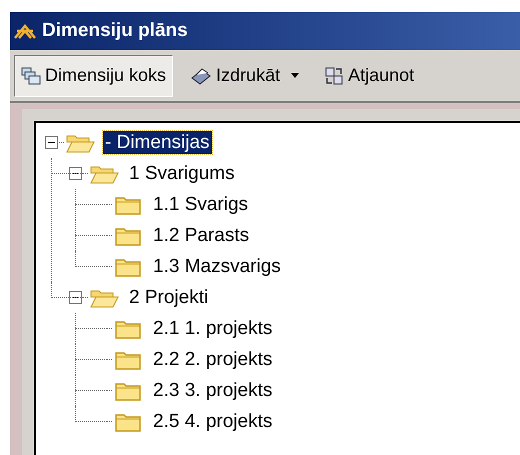 The height and width of the screenshot is (455, 520). What do you see at coordinates (217, 266) in the screenshot?
I see `tree-item: 1.3 Mazsvarigs` at bounding box center [217, 266].